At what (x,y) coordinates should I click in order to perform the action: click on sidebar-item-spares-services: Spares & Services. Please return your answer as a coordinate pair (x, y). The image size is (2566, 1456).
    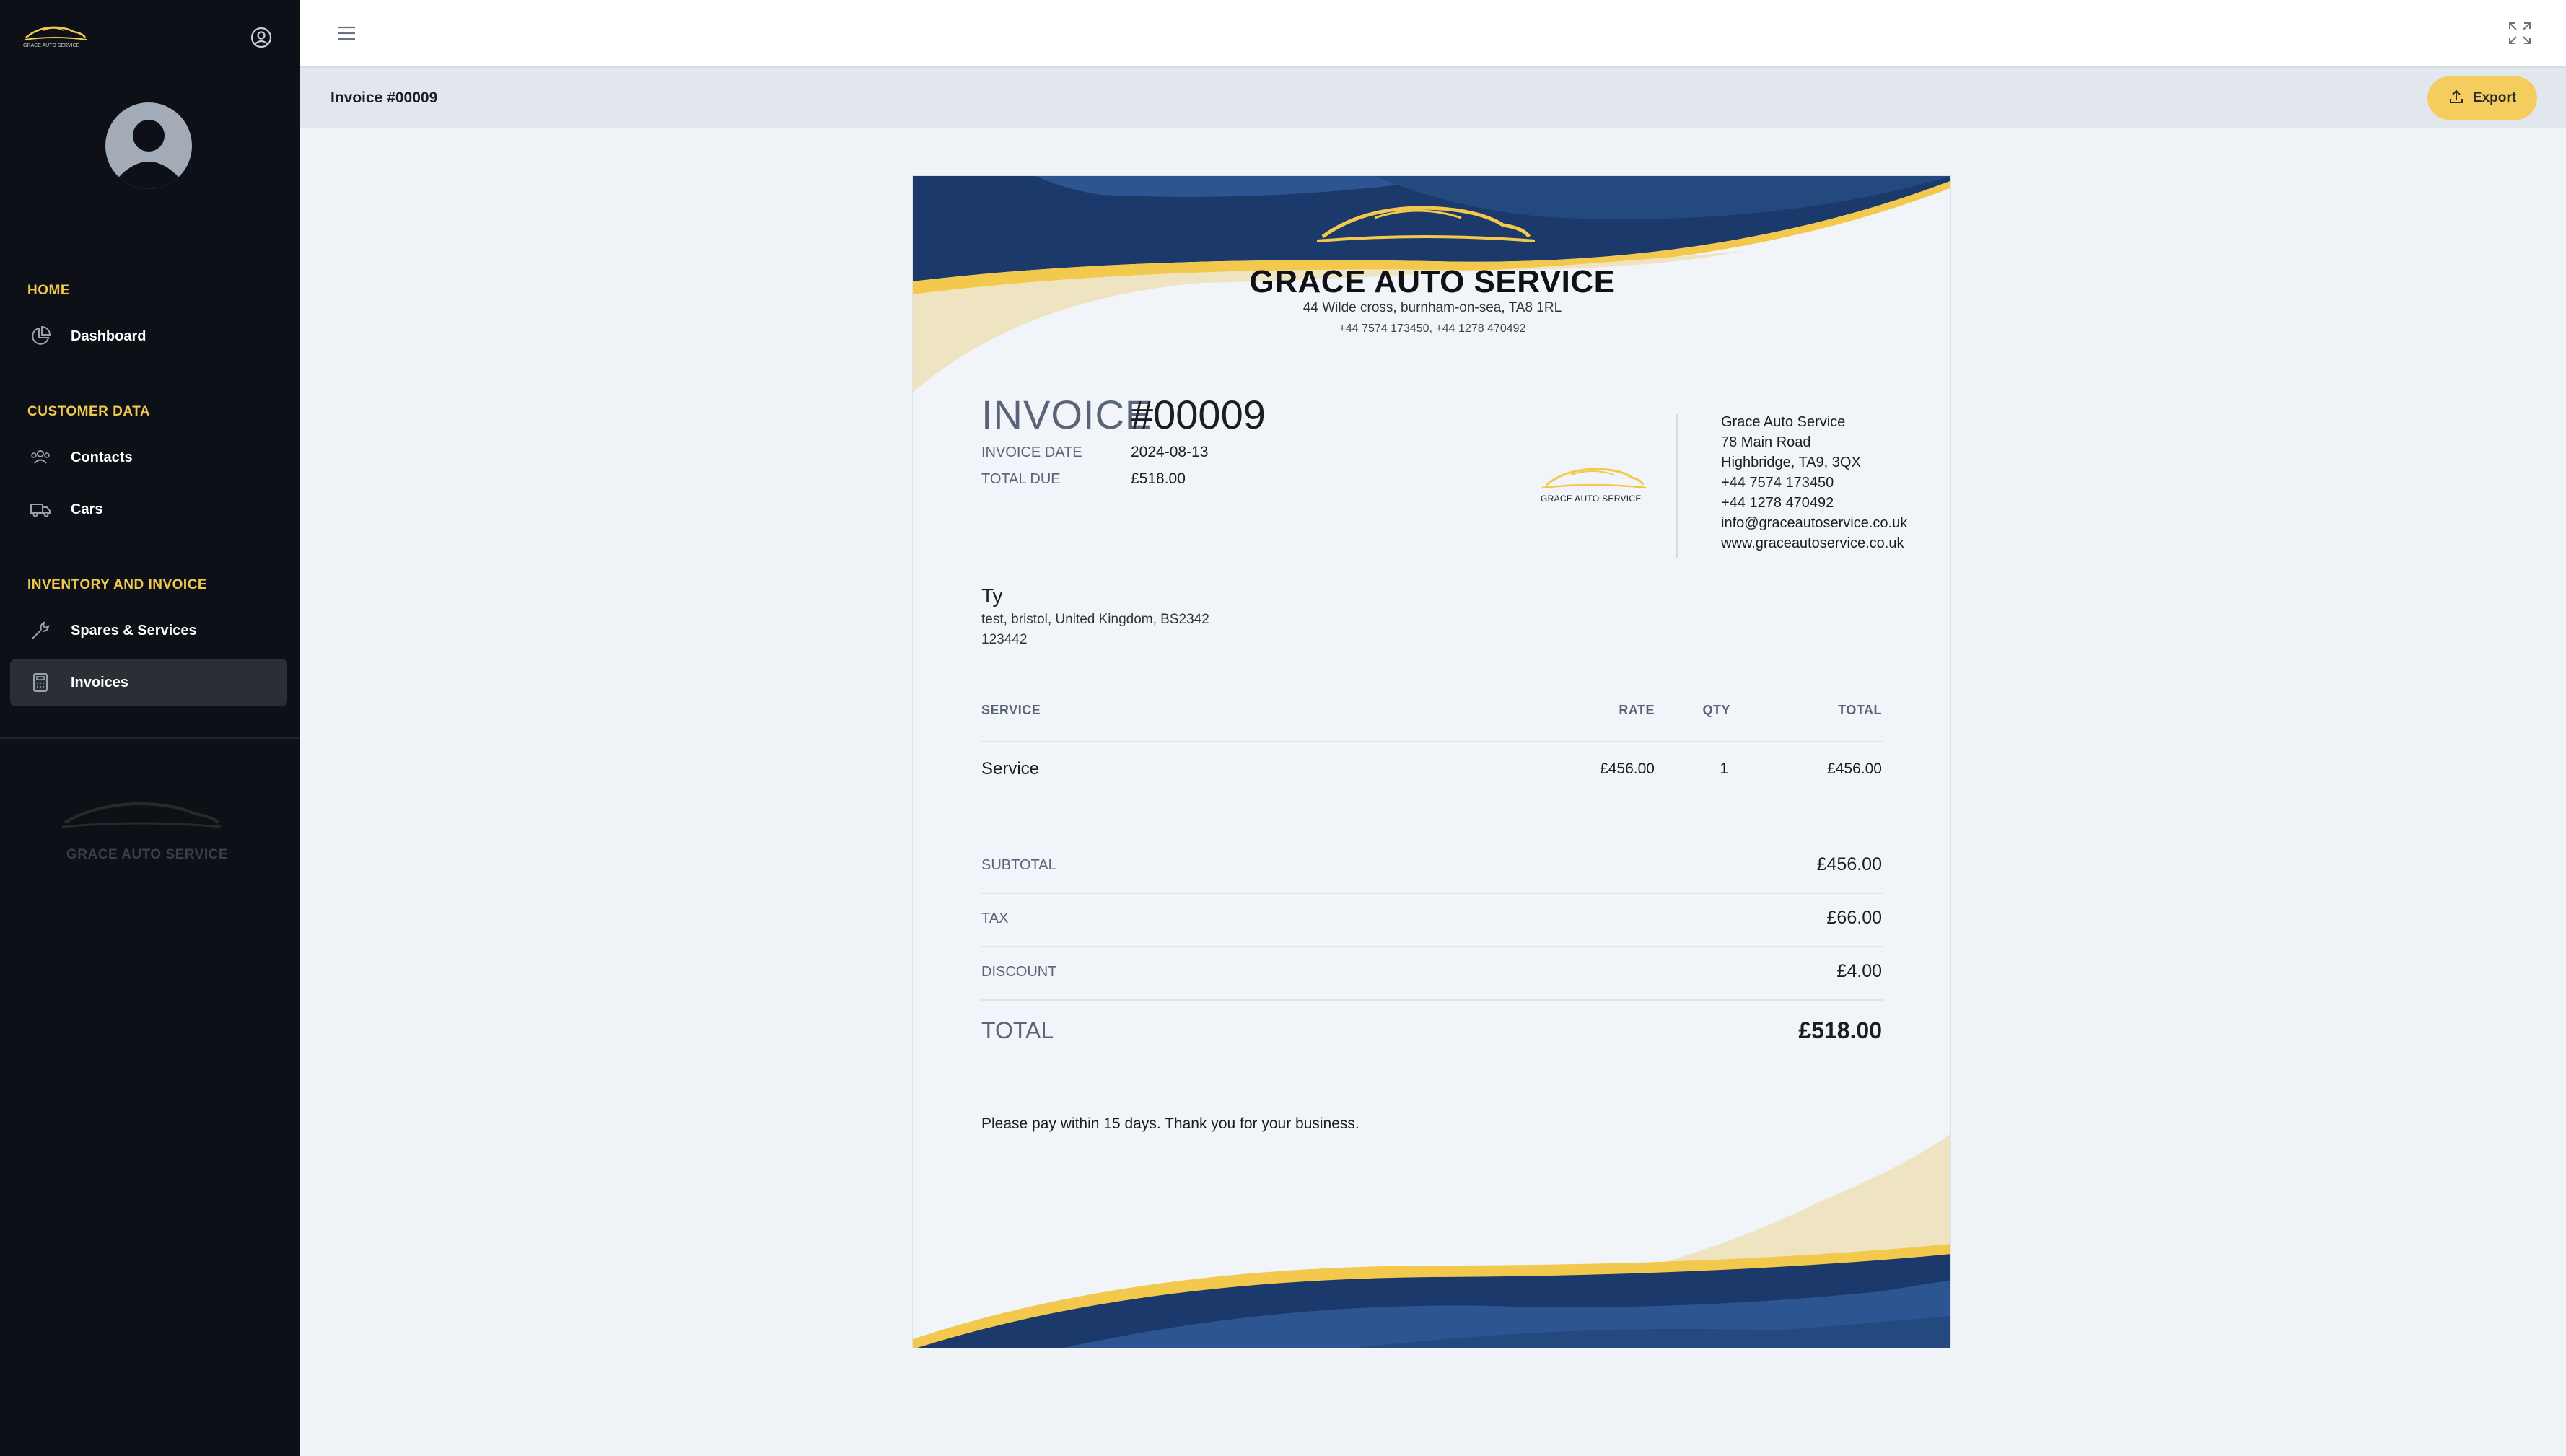
    Looking at the image, I should click on (149, 630).